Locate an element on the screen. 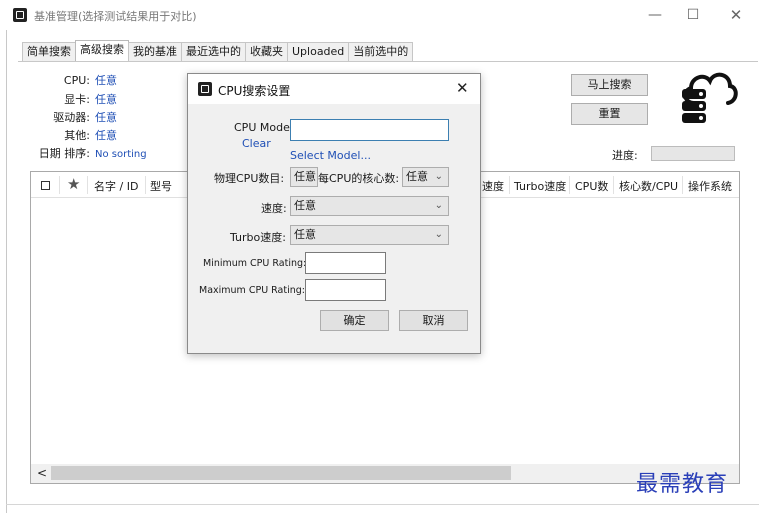 This screenshot has height=513, width=759. chevron-left-icon: < is located at coordinates (42, 473).